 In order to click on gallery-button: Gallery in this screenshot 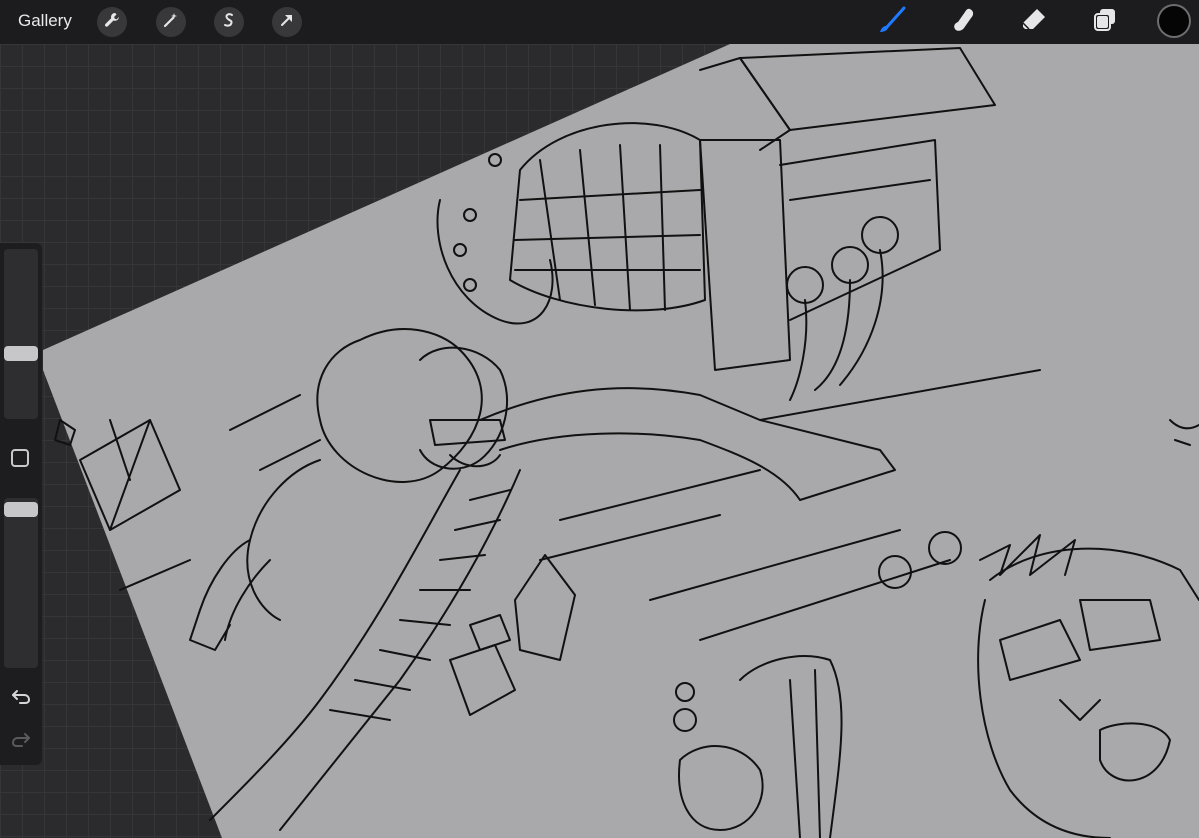, I will do `click(45, 21)`.